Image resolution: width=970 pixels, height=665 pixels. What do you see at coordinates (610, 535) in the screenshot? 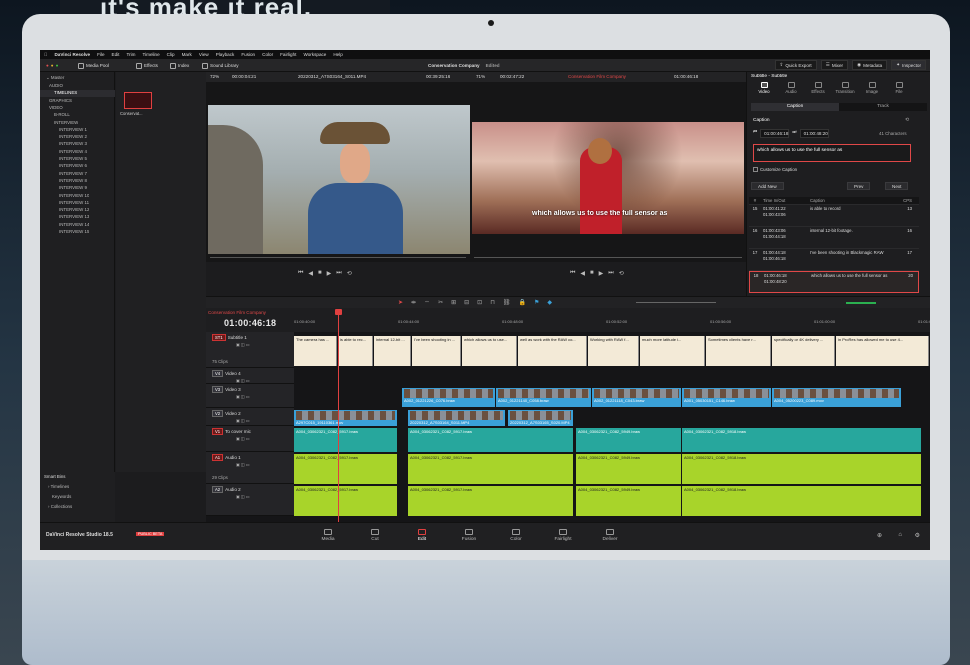
I see `page-tab-deliver: Deliver` at bounding box center [610, 535].